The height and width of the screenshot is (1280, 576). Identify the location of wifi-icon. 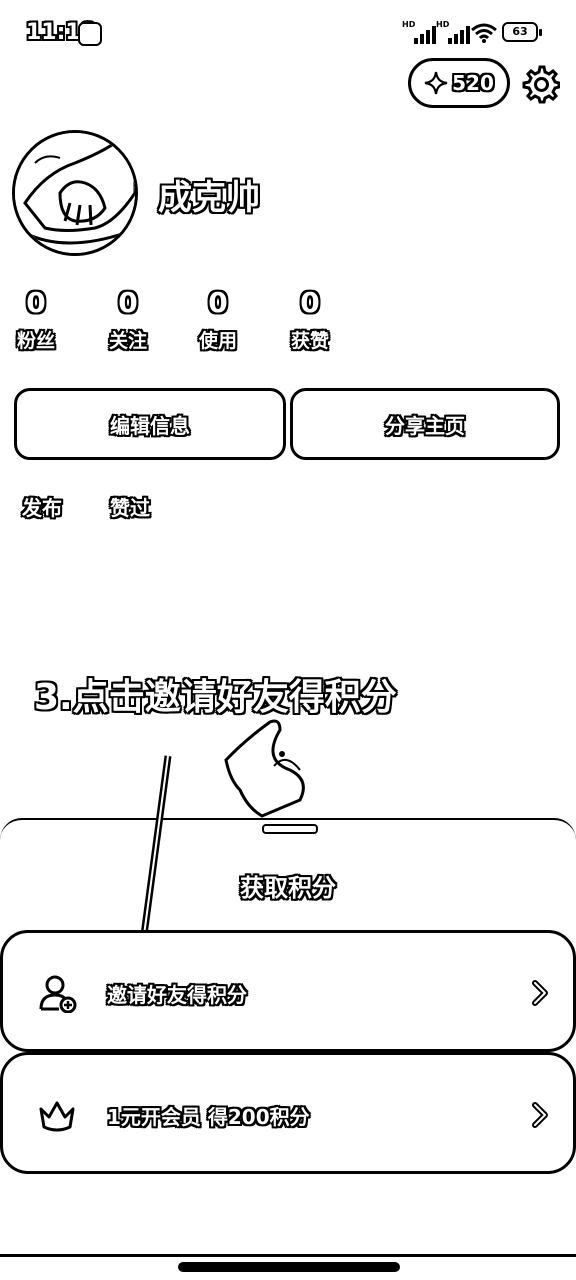
(484, 33).